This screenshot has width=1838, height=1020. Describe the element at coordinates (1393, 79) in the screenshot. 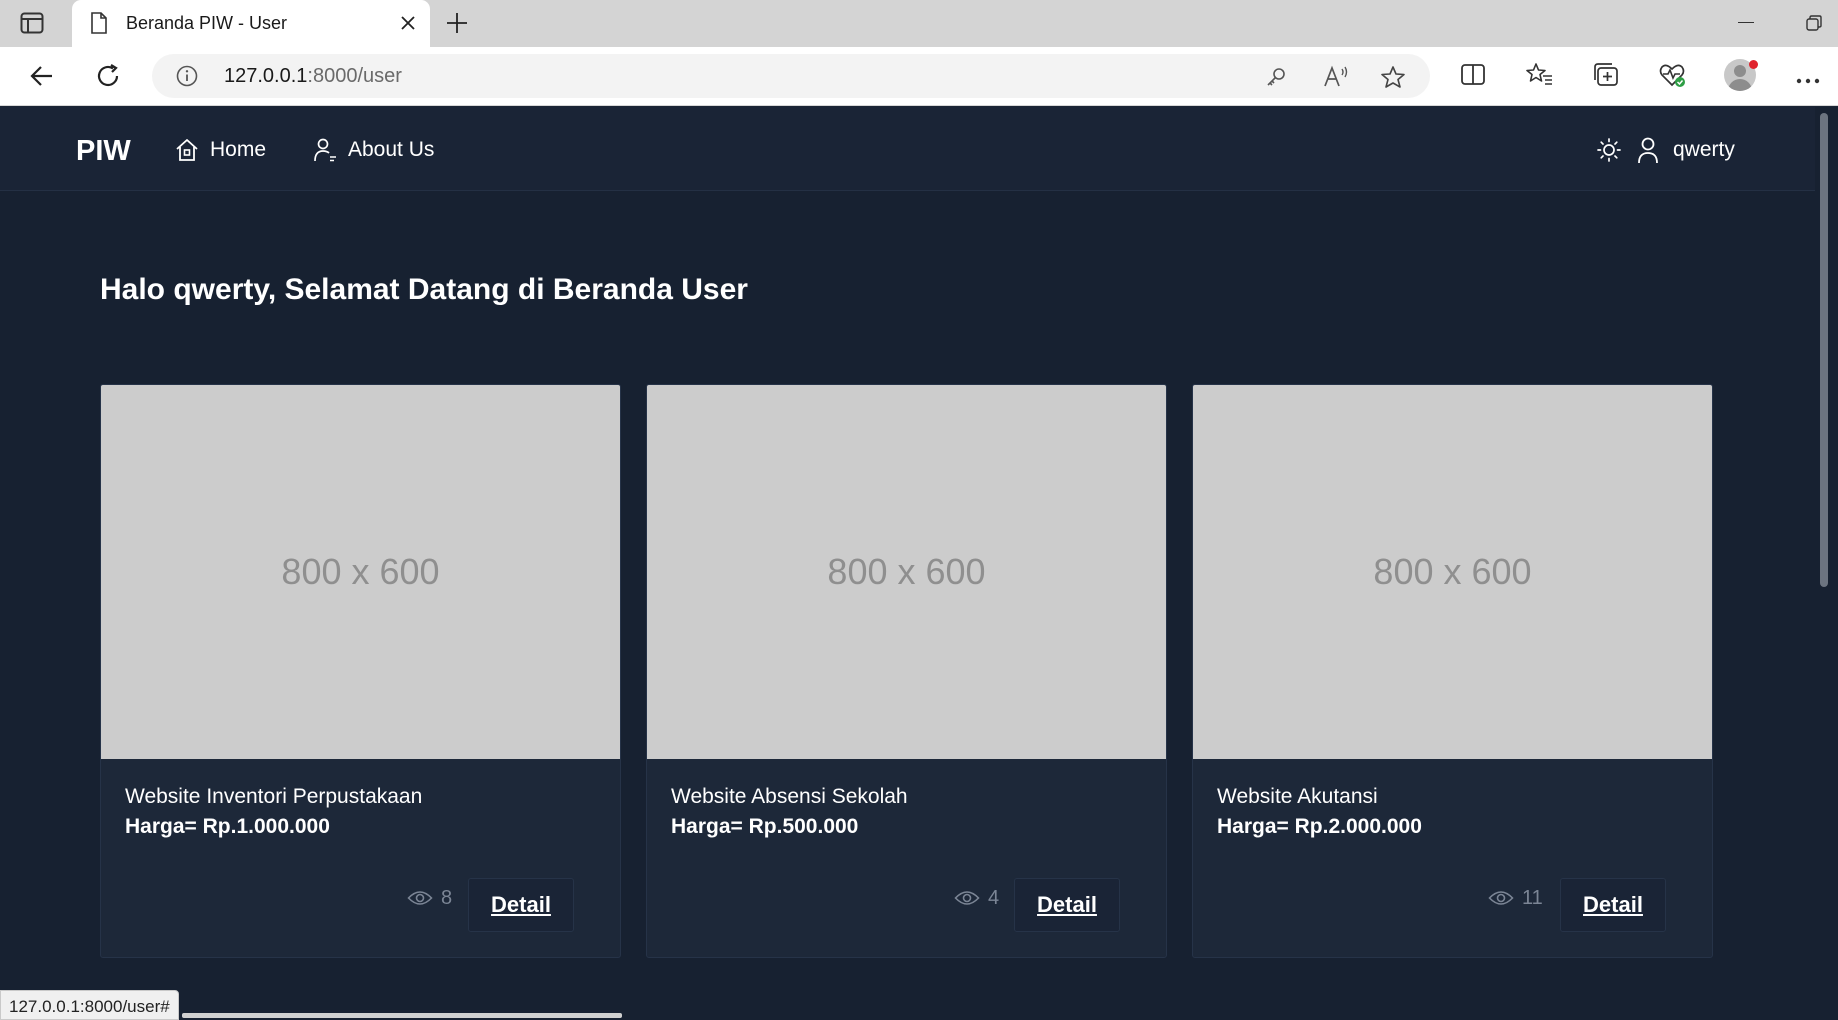

I see `favorite-star-icon` at that location.